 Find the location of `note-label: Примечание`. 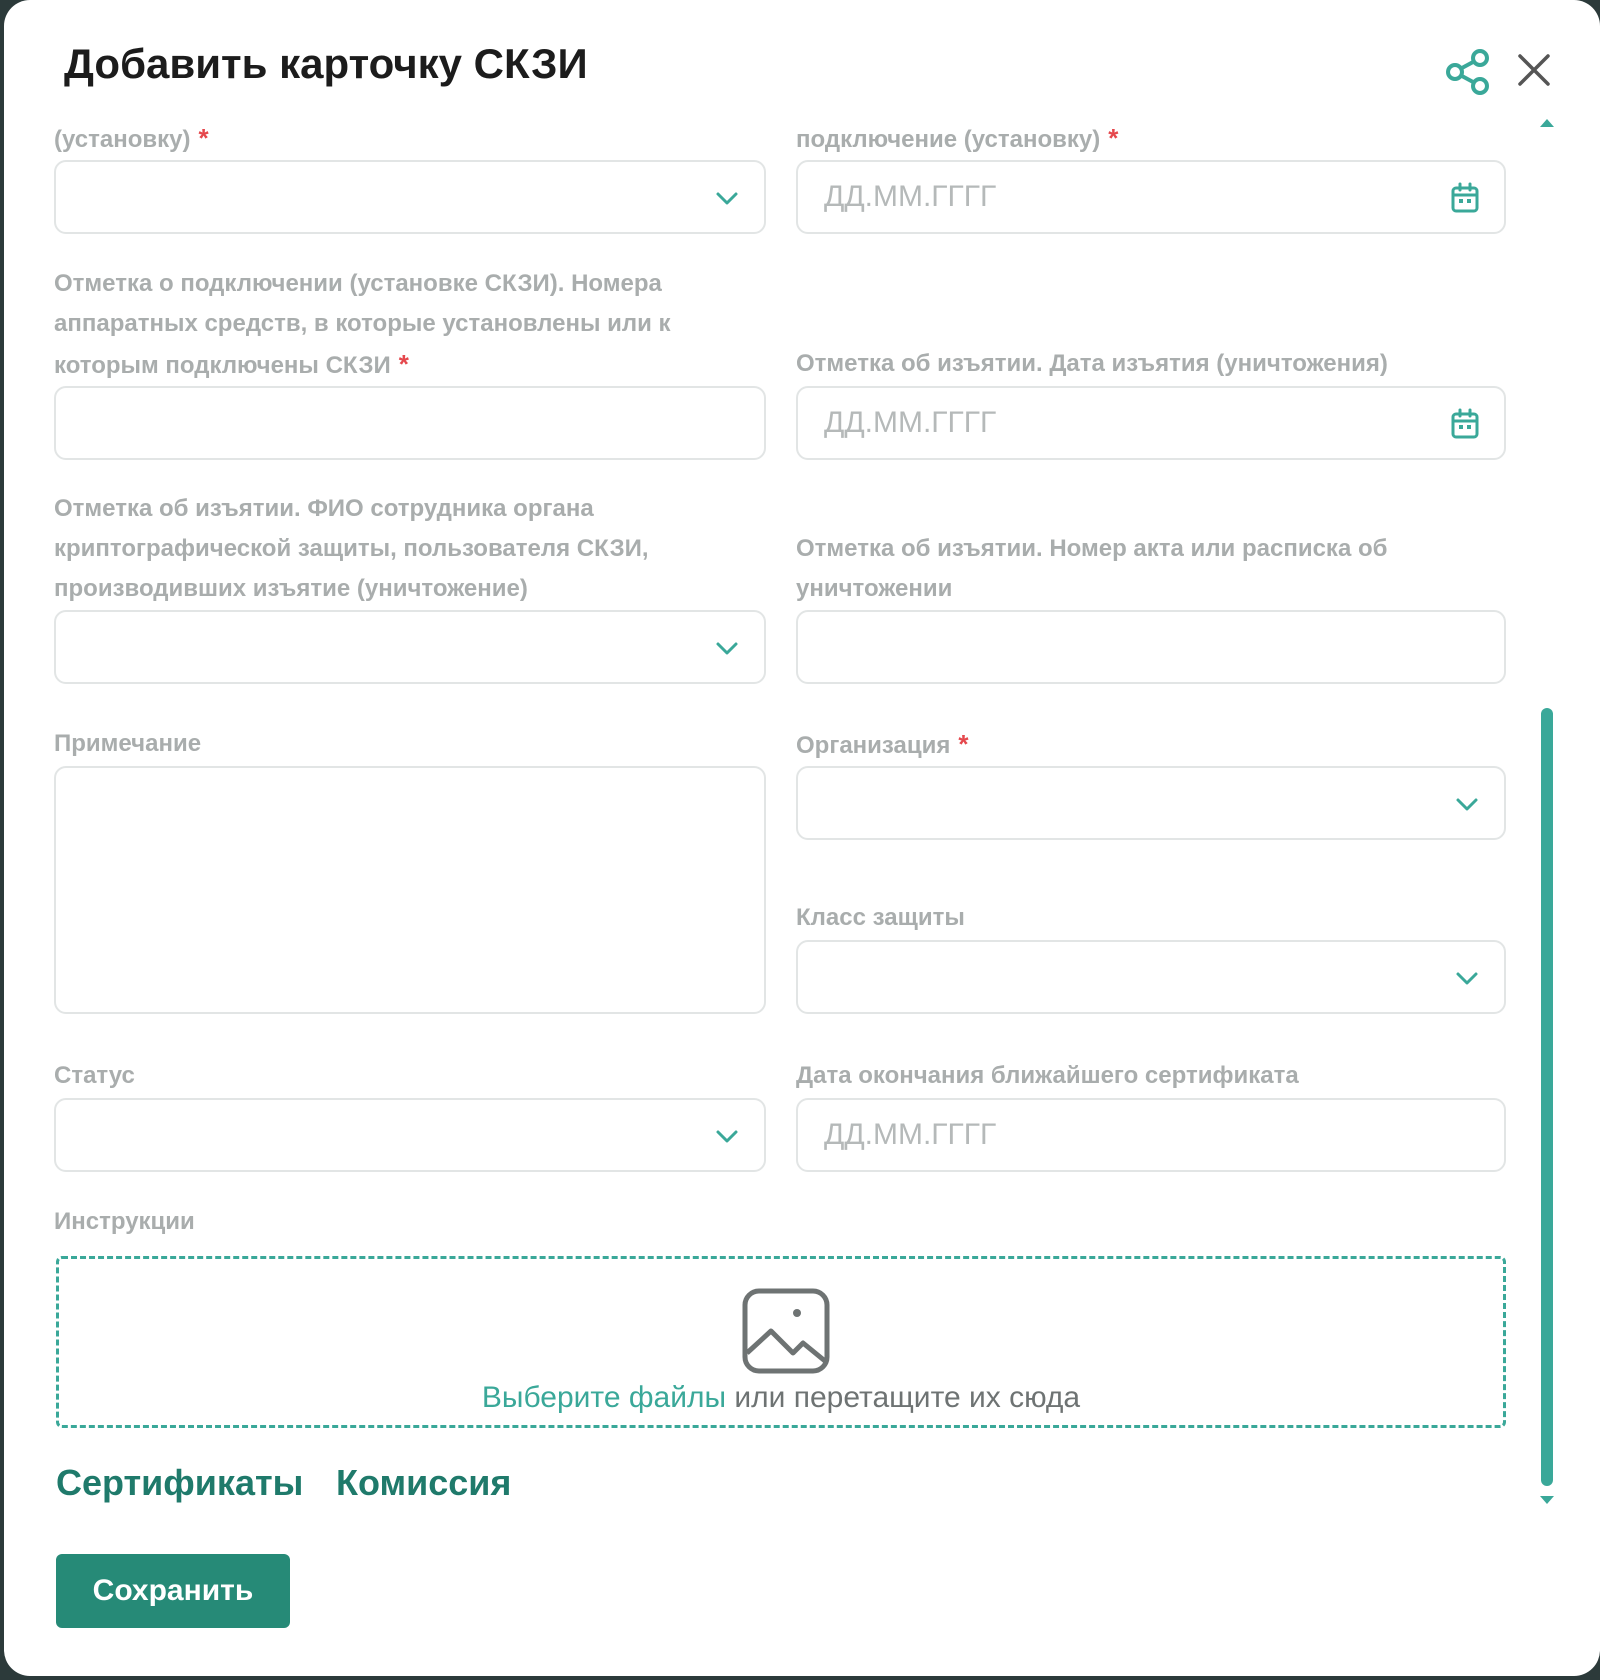

note-label: Примечание is located at coordinates (128, 743).